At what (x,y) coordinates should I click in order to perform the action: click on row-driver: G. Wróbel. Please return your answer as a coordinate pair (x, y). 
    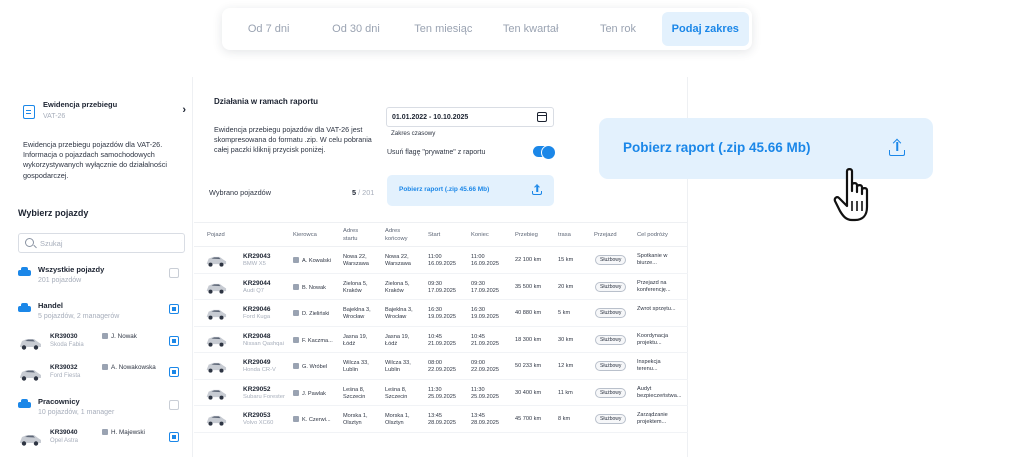
    Looking at the image, I should click on (310, 367).